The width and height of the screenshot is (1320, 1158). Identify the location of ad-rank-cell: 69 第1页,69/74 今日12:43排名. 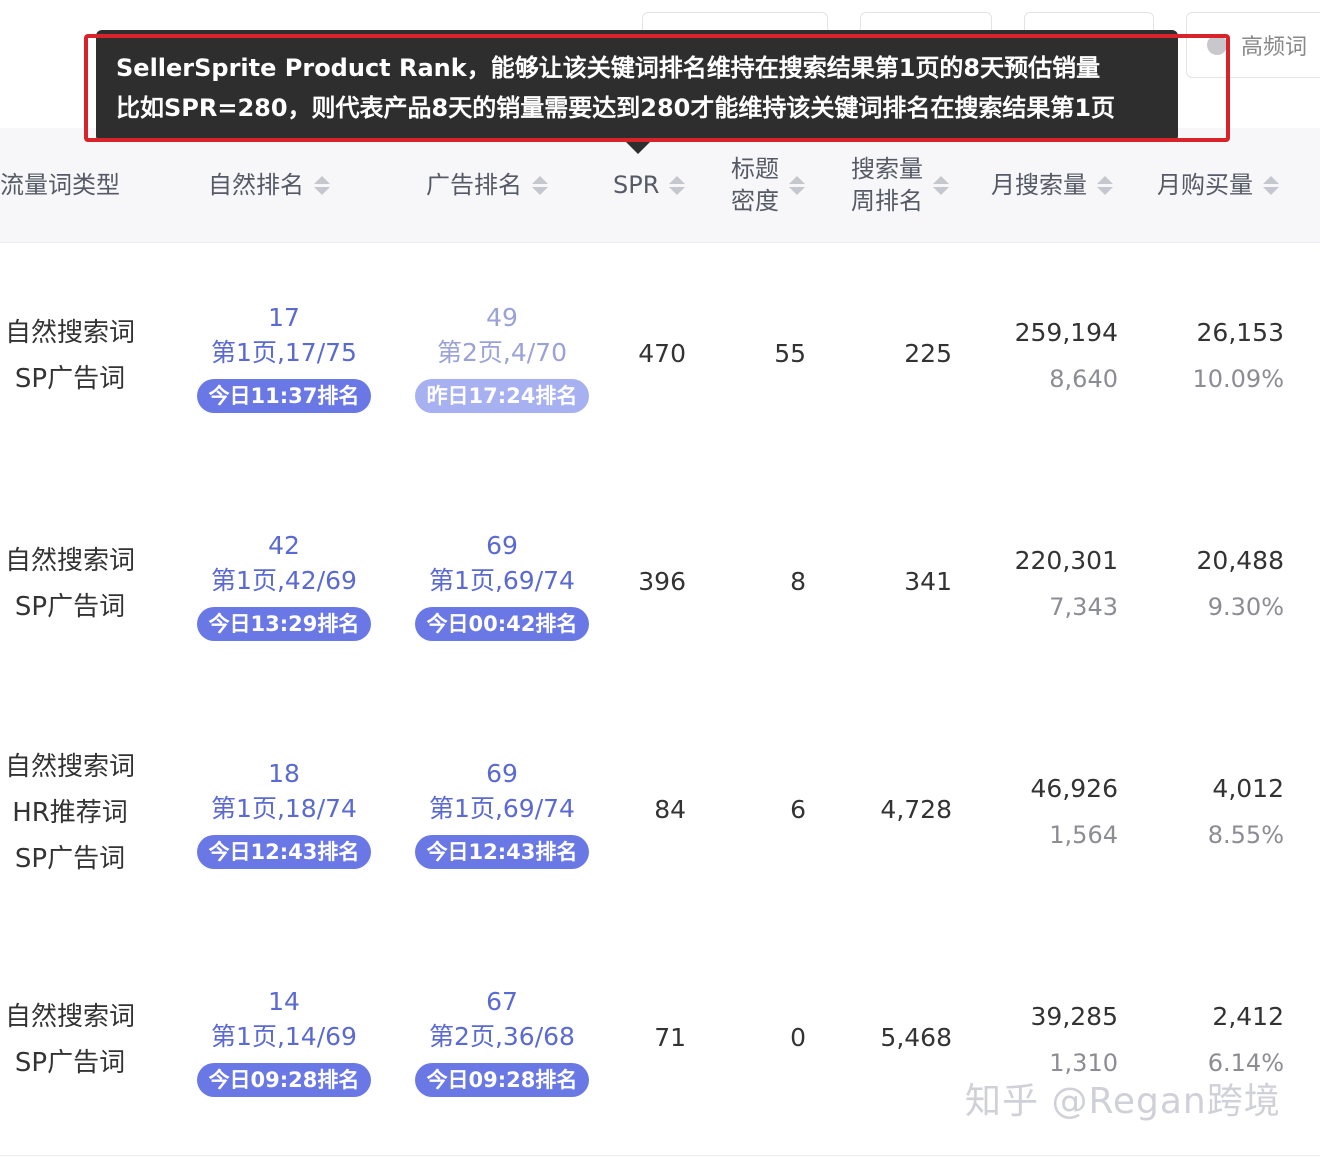
(502, 813).